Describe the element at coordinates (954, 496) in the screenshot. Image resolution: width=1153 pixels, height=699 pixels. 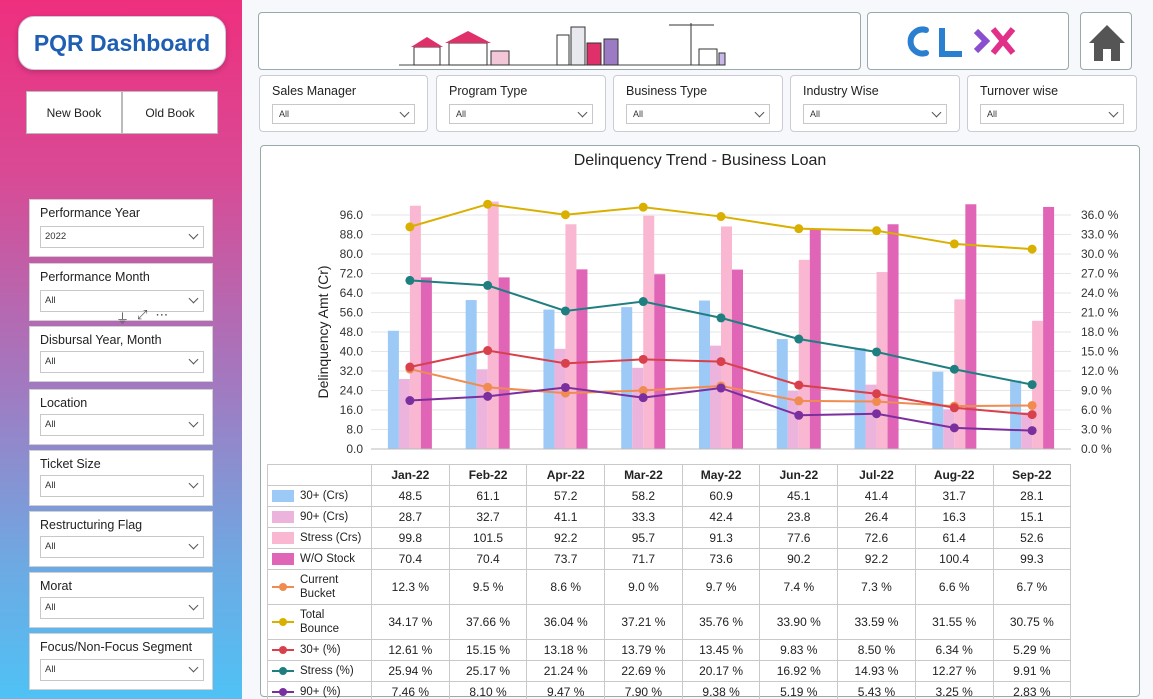
I see `table-cell: 31.7` at that location.